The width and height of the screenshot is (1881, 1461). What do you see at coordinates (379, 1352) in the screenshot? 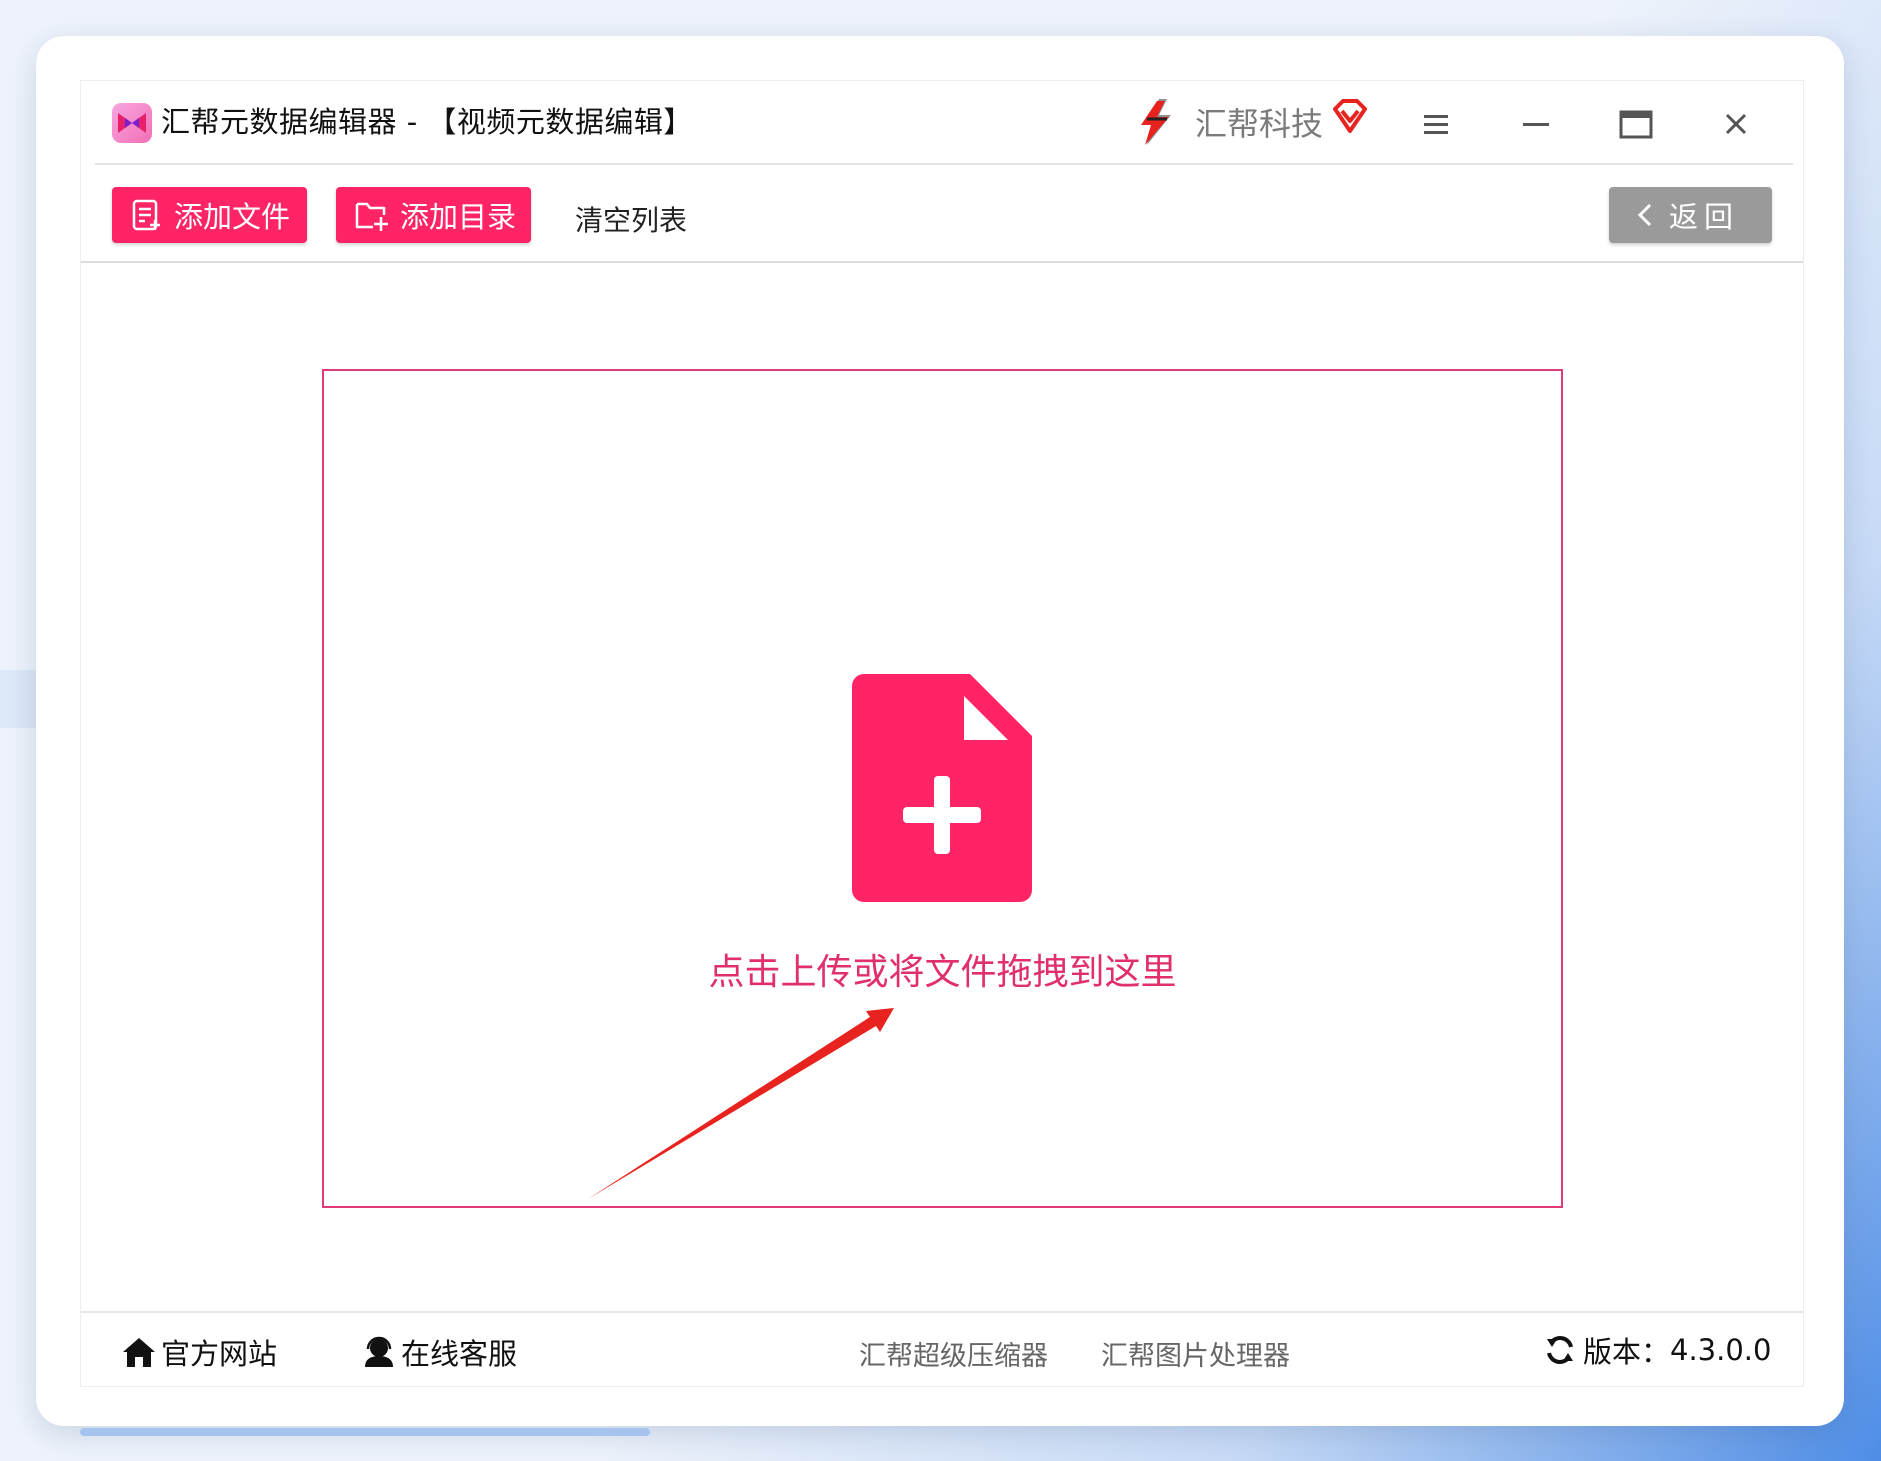
I see `customer-service-icon` at bounding box center [379, 1352].